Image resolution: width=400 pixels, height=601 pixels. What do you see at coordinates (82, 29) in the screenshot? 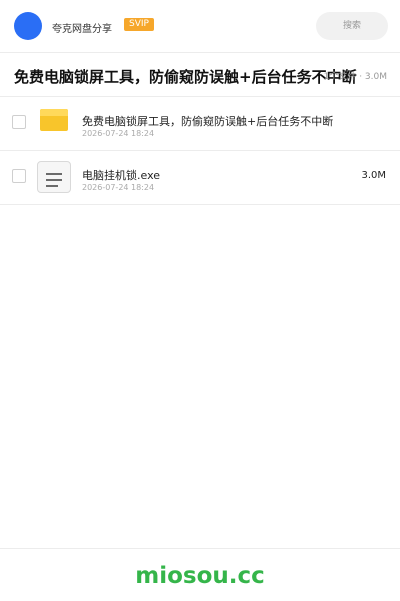
I see `brand-name: 夸克网盘分享` at bounding box center [82, 29].